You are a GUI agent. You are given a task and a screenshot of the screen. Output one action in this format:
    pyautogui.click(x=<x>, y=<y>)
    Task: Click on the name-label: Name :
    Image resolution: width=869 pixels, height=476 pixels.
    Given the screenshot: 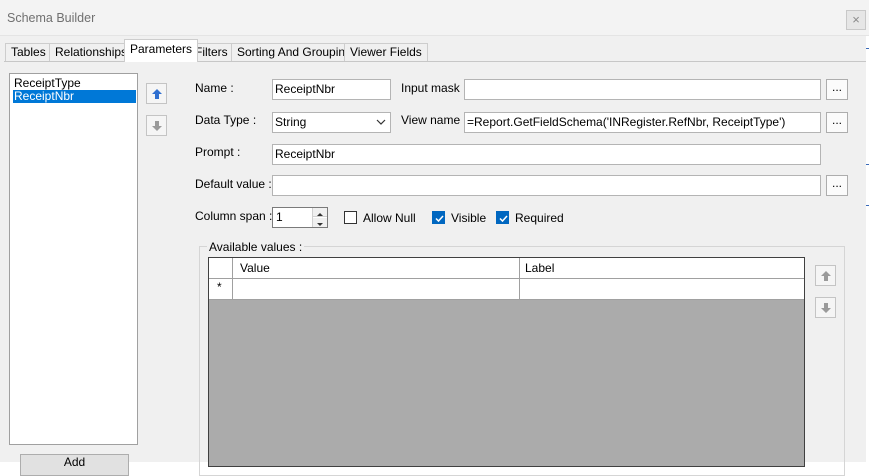 What is the action you would take?
    pyautogui.click(x=214, y=88)
    